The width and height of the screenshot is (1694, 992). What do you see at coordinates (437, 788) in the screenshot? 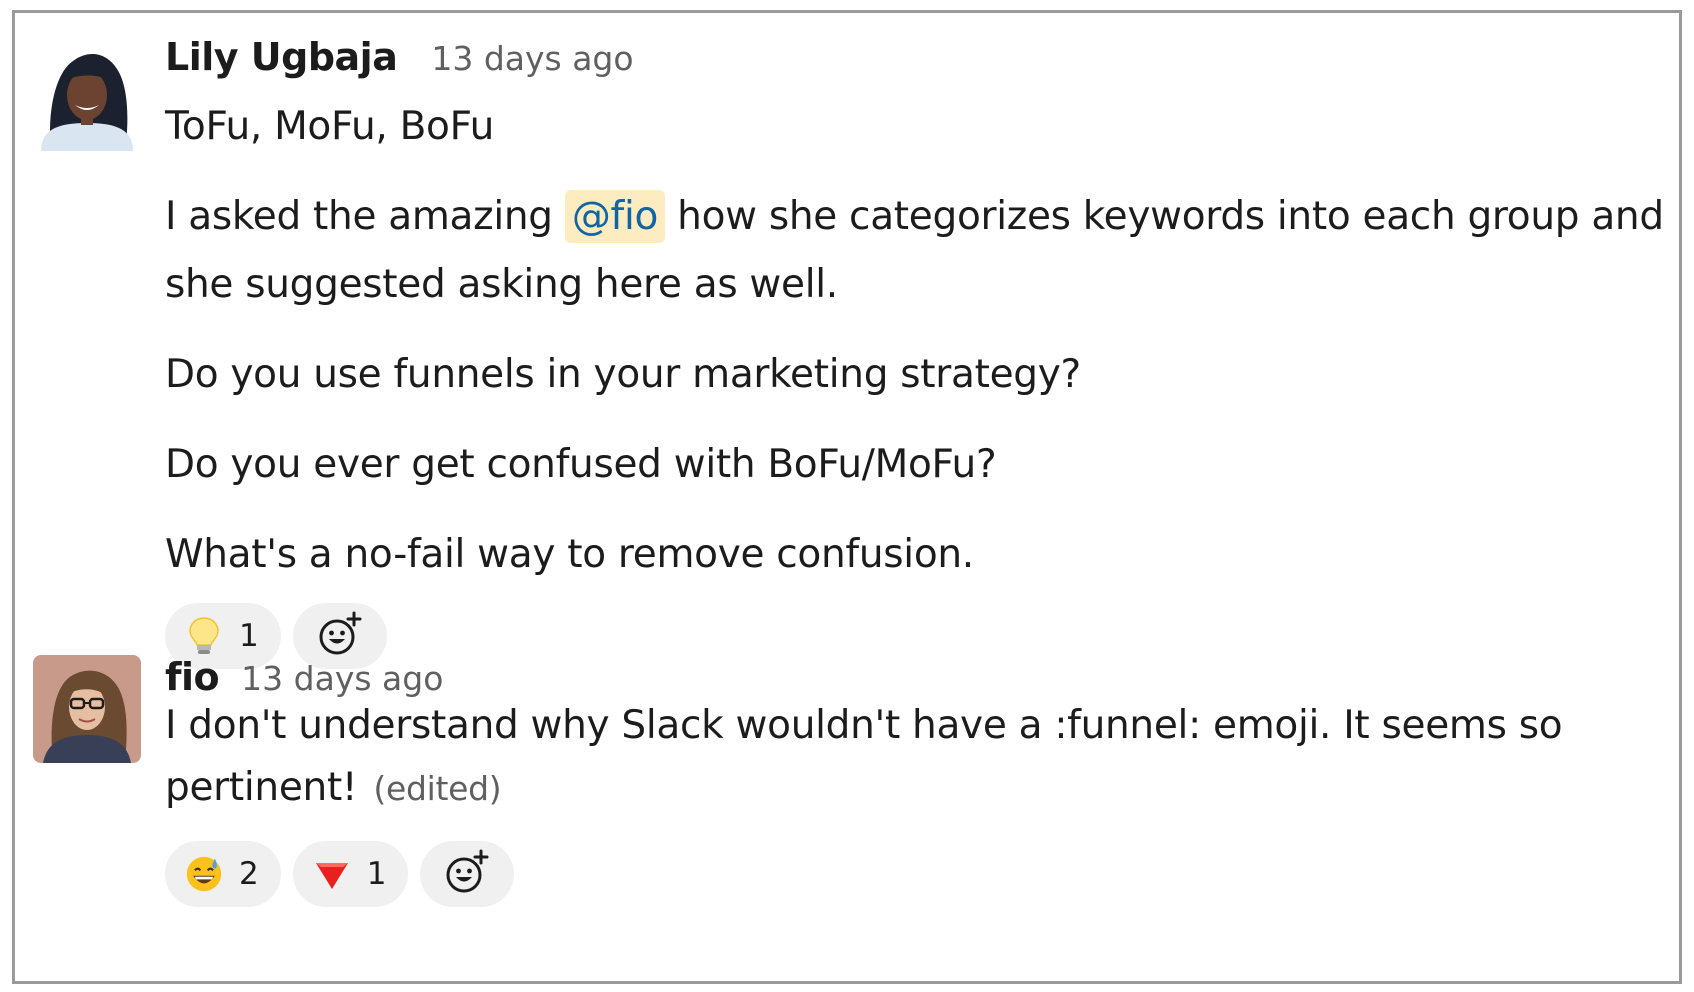
I see `edited-label: (edited)` at bounding box center [437, 788].